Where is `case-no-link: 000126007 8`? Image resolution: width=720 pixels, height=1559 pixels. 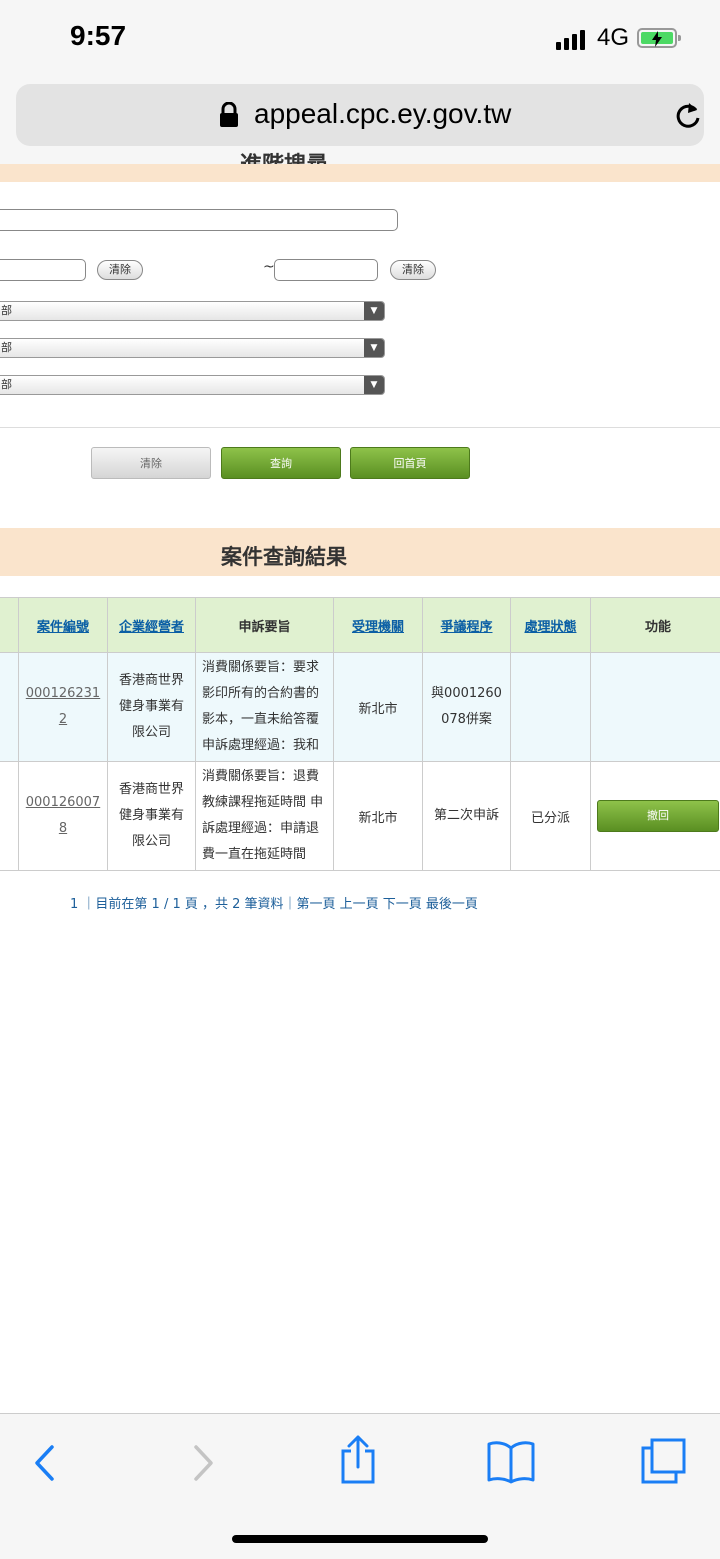
case-no-link: 000126007 8 is located at coordinates (63, 816).